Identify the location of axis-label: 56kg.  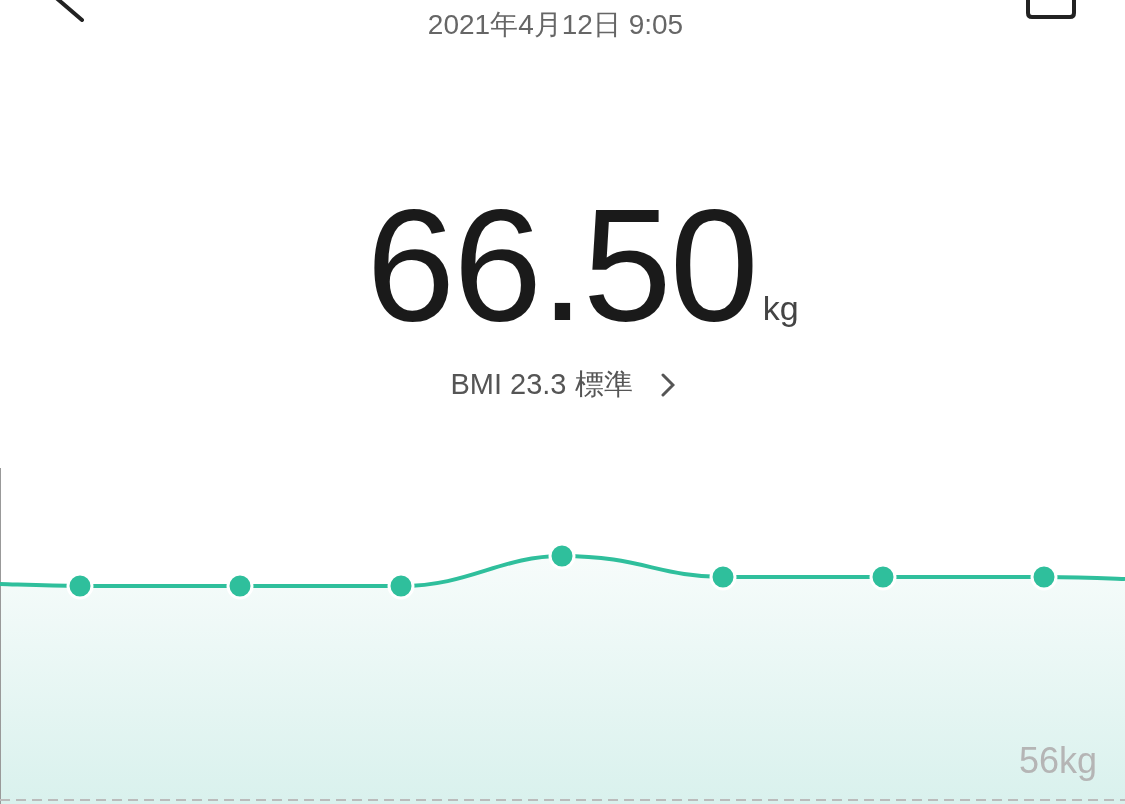
(1057, 761).